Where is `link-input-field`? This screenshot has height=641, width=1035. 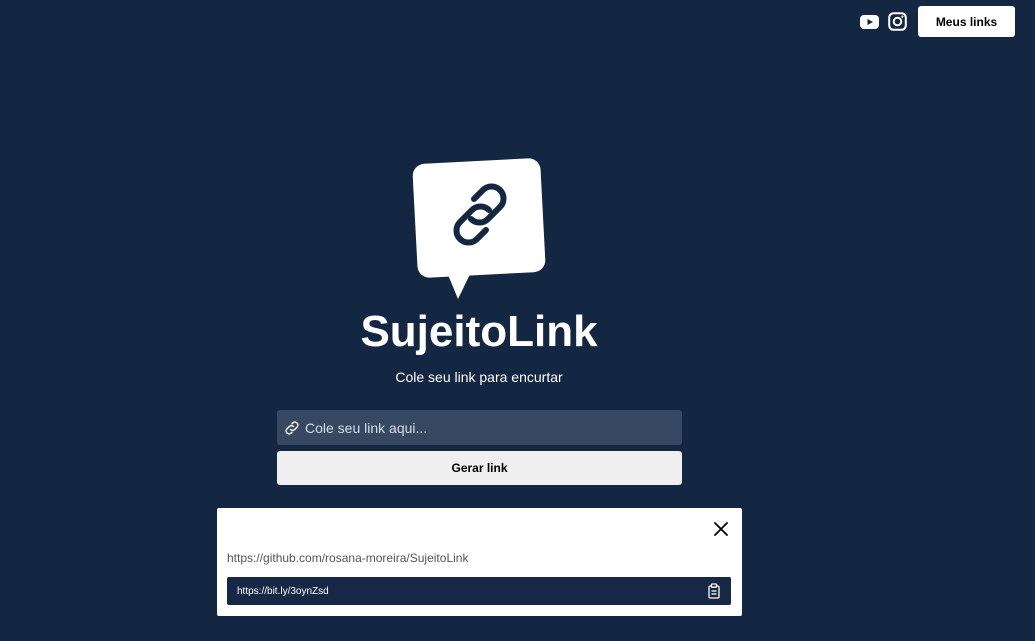 link-input-field is located at coordinates (479, 427).